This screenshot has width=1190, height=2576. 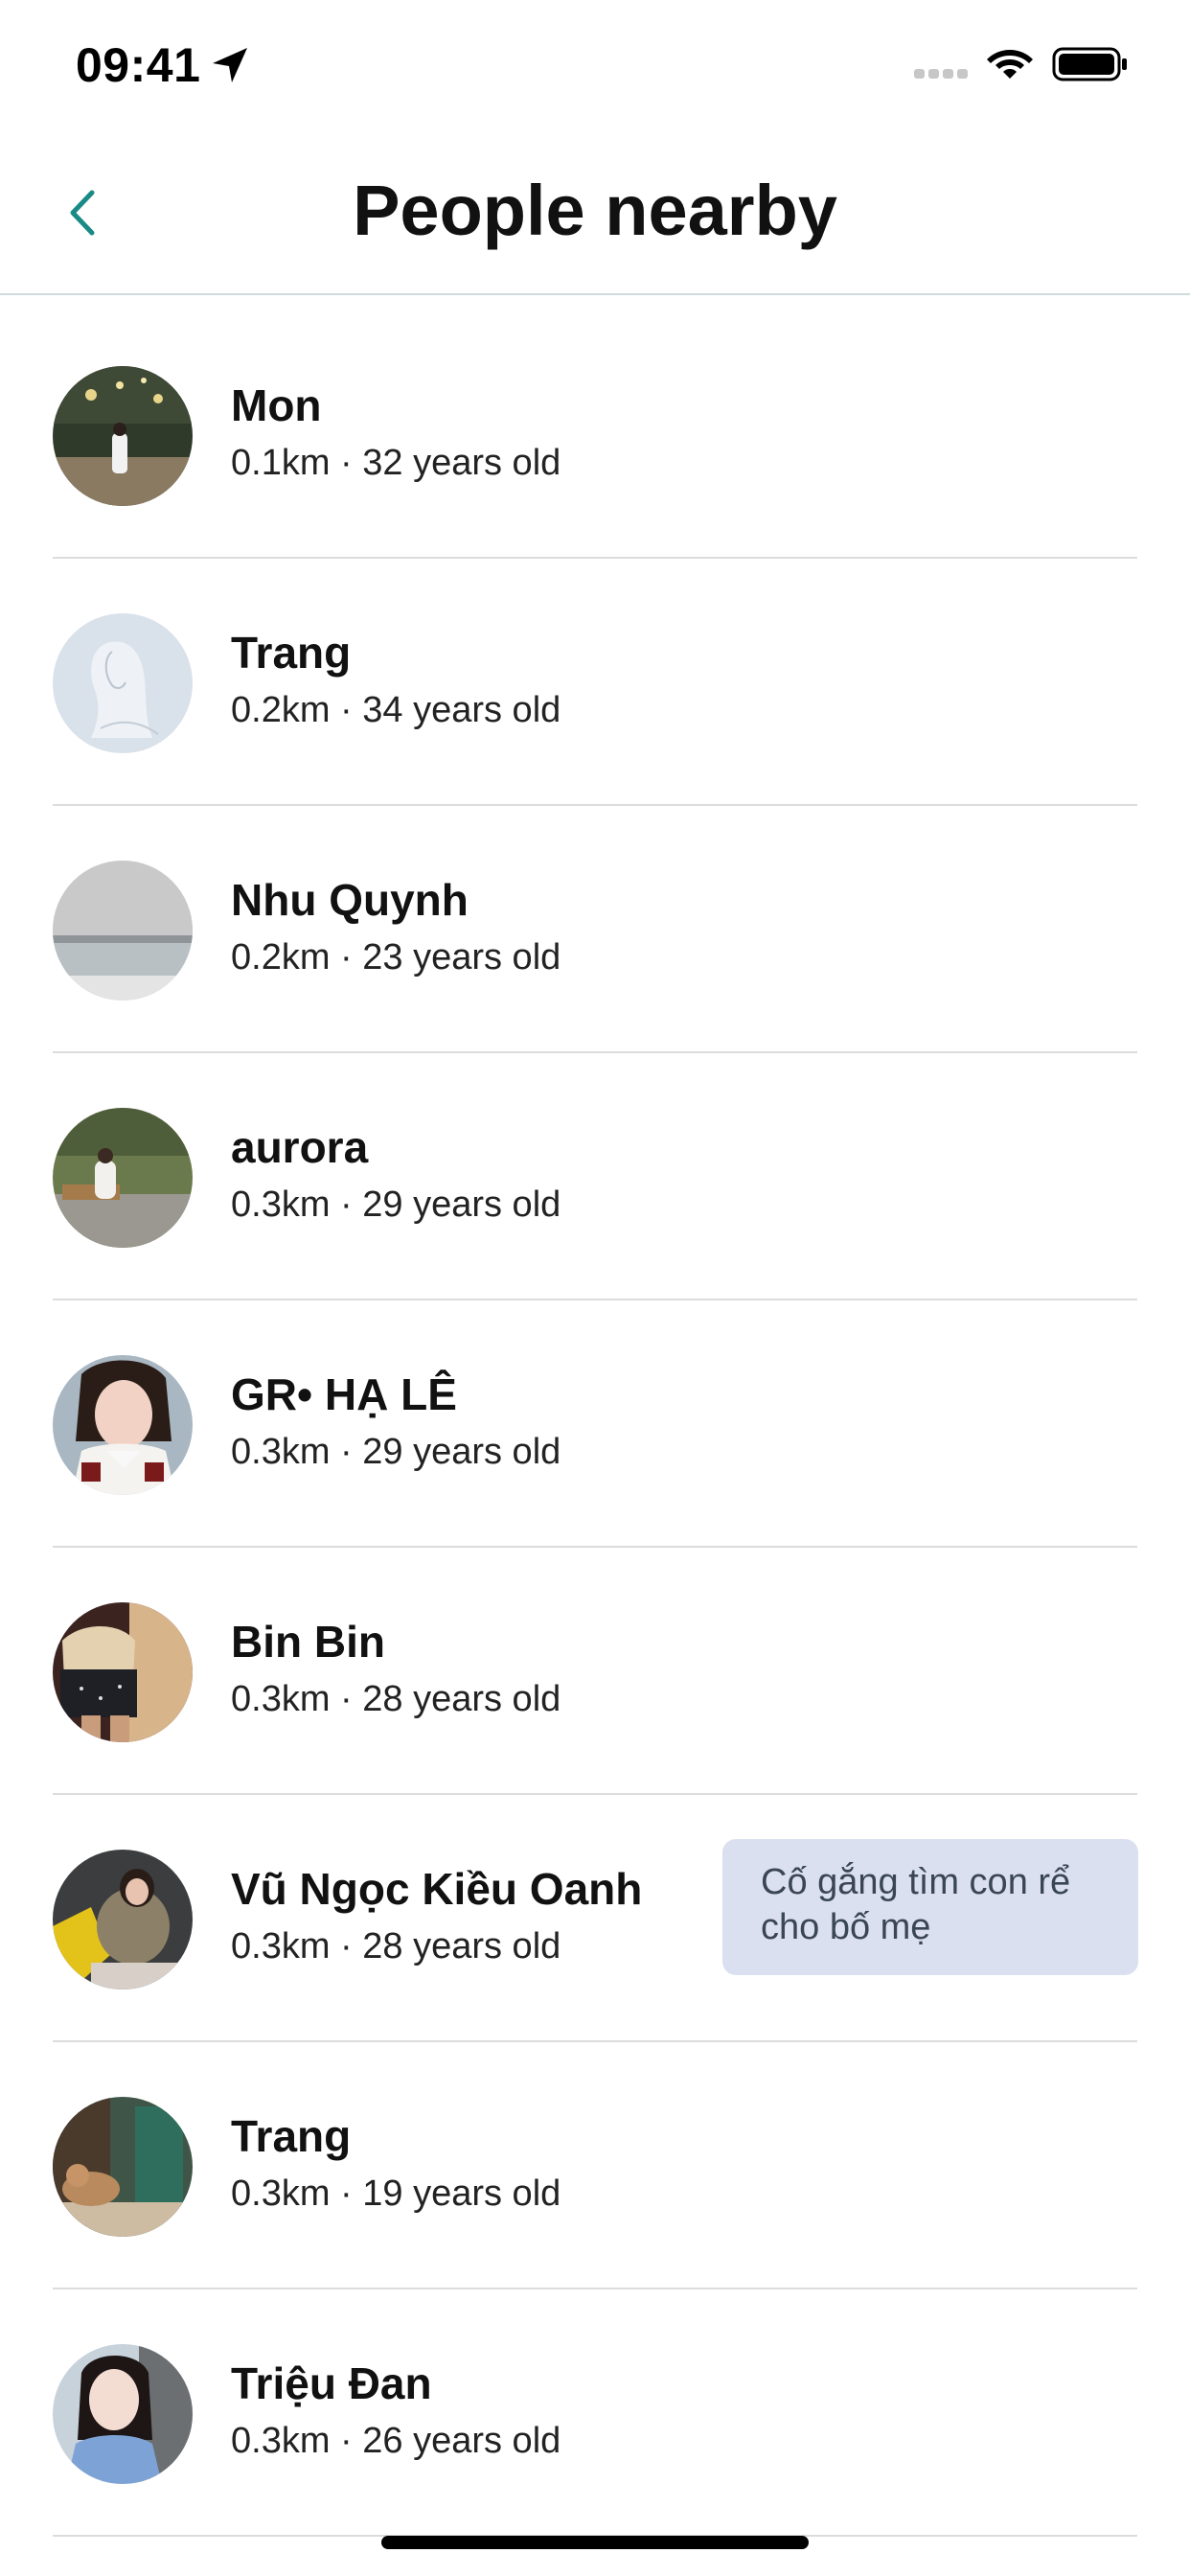 What do you see at coordinates (595, 929) in the screenshot?
I see `person-row: Nhu Quynh 0.2km · 23 years old` at bounding box center [595, 929].